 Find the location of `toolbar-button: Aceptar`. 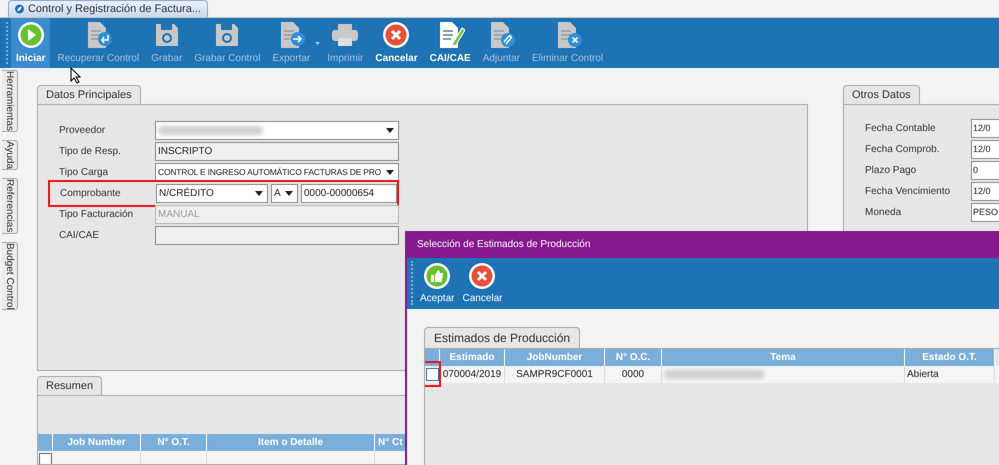

toolbar-button: Aceptar is located at coordinates (437, 282).